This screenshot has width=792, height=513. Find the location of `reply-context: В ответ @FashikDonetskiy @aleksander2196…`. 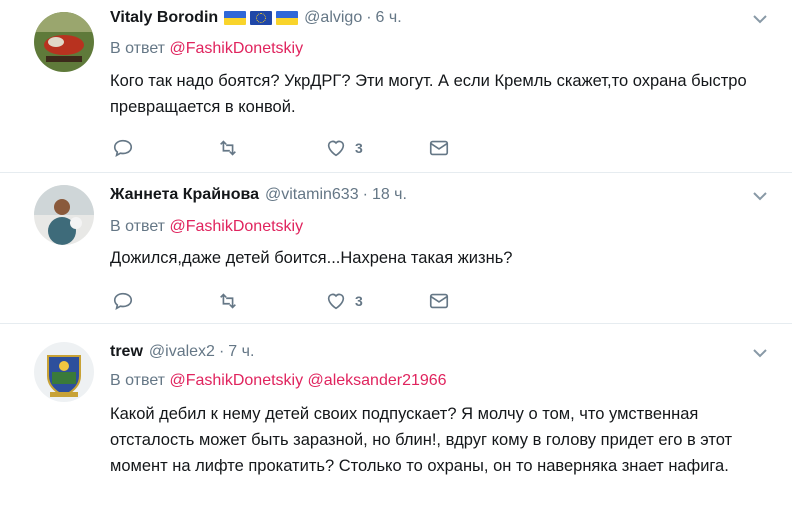

reply-context: В ответ @FashikDonetskiy @aleksander2196… is located at coordinates (278, 381).